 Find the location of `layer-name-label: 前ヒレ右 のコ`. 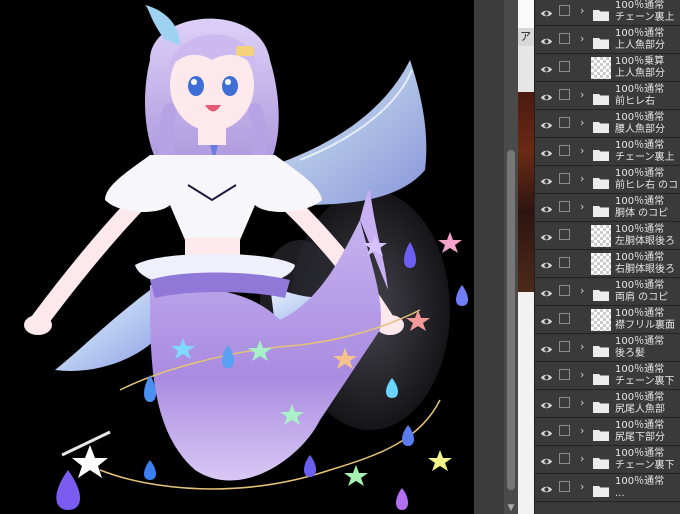

layer-name-label: 前ヒレ右 のコ is located at coordinates (647, 185).